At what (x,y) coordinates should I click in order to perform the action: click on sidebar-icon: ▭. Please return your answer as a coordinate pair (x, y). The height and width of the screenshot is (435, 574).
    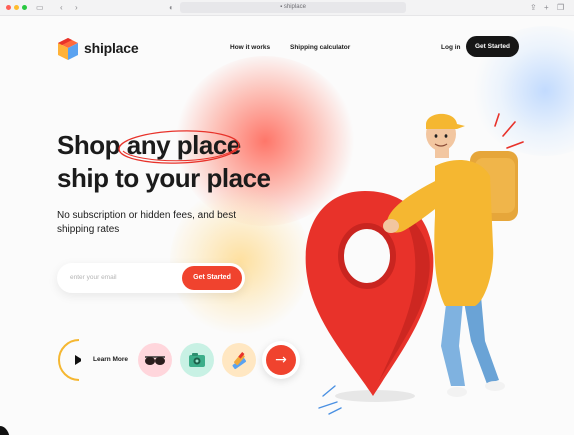
    Looking at the image, I should click on (40, 8).